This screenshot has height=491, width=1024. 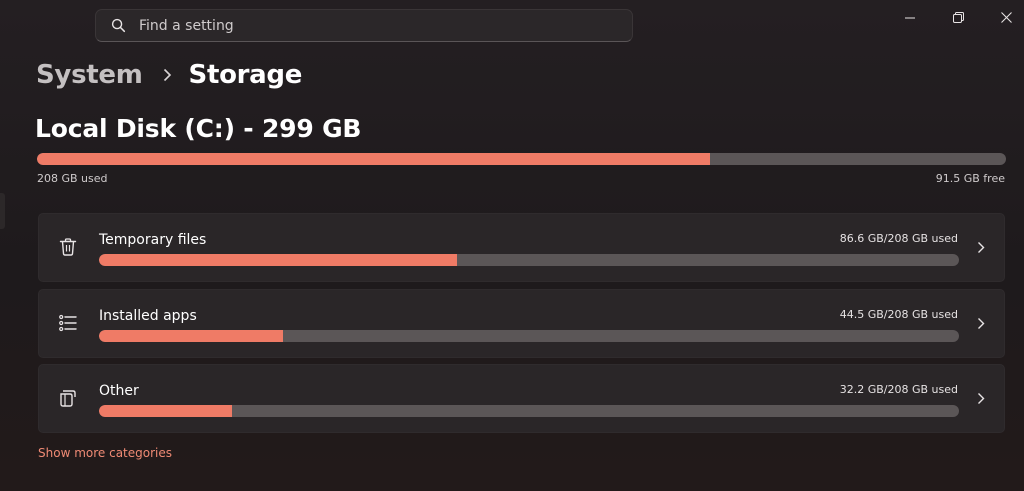 I want to click on trash-icon, so click(x=68, y=247).